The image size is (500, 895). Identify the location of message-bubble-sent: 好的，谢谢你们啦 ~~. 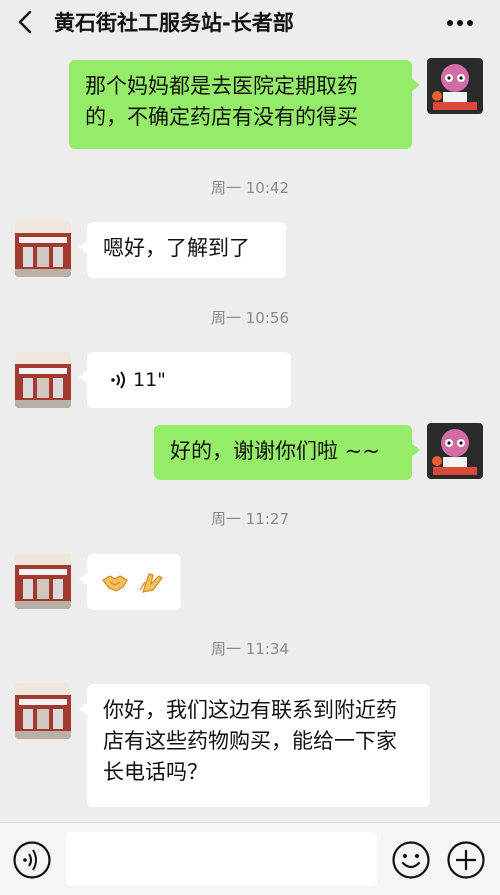
(287, 452).